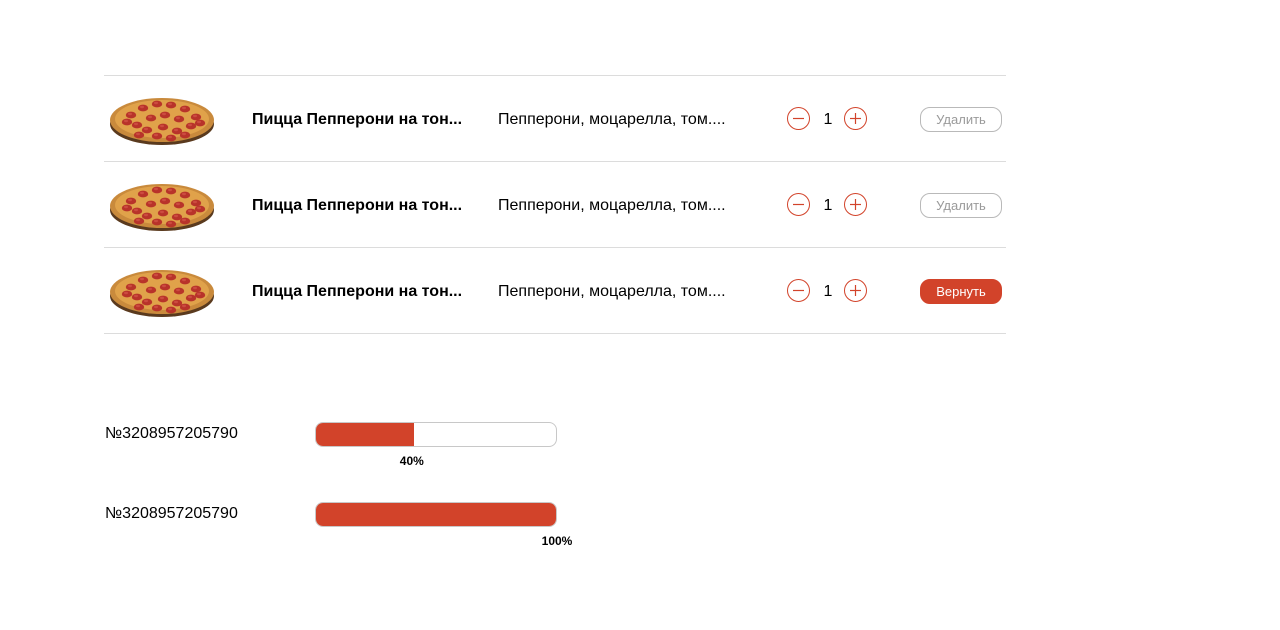 This screenshot has height=630, width=1280. I want to click on restore-item-button: Вернуть, so click(961, 291).